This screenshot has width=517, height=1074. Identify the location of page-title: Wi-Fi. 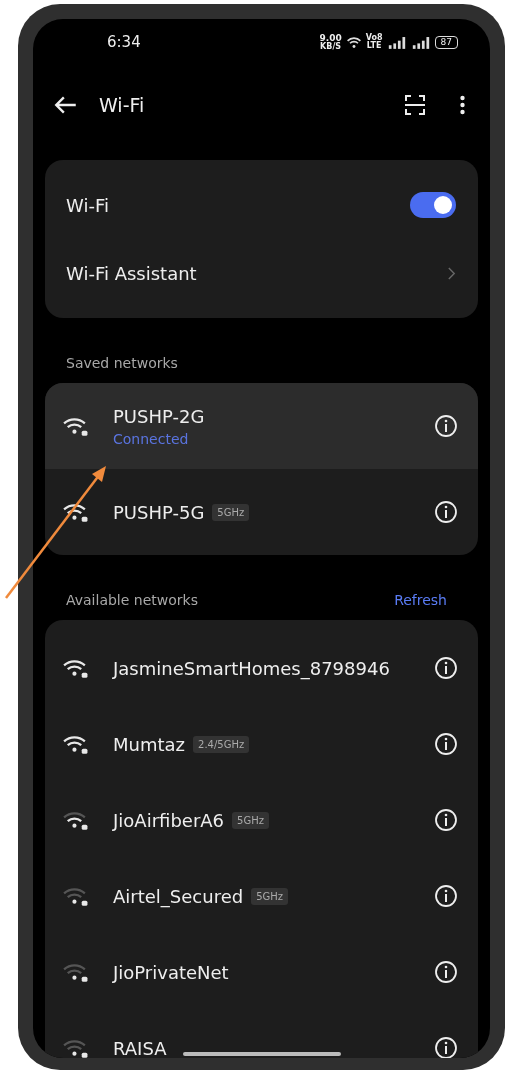
(122, 105).